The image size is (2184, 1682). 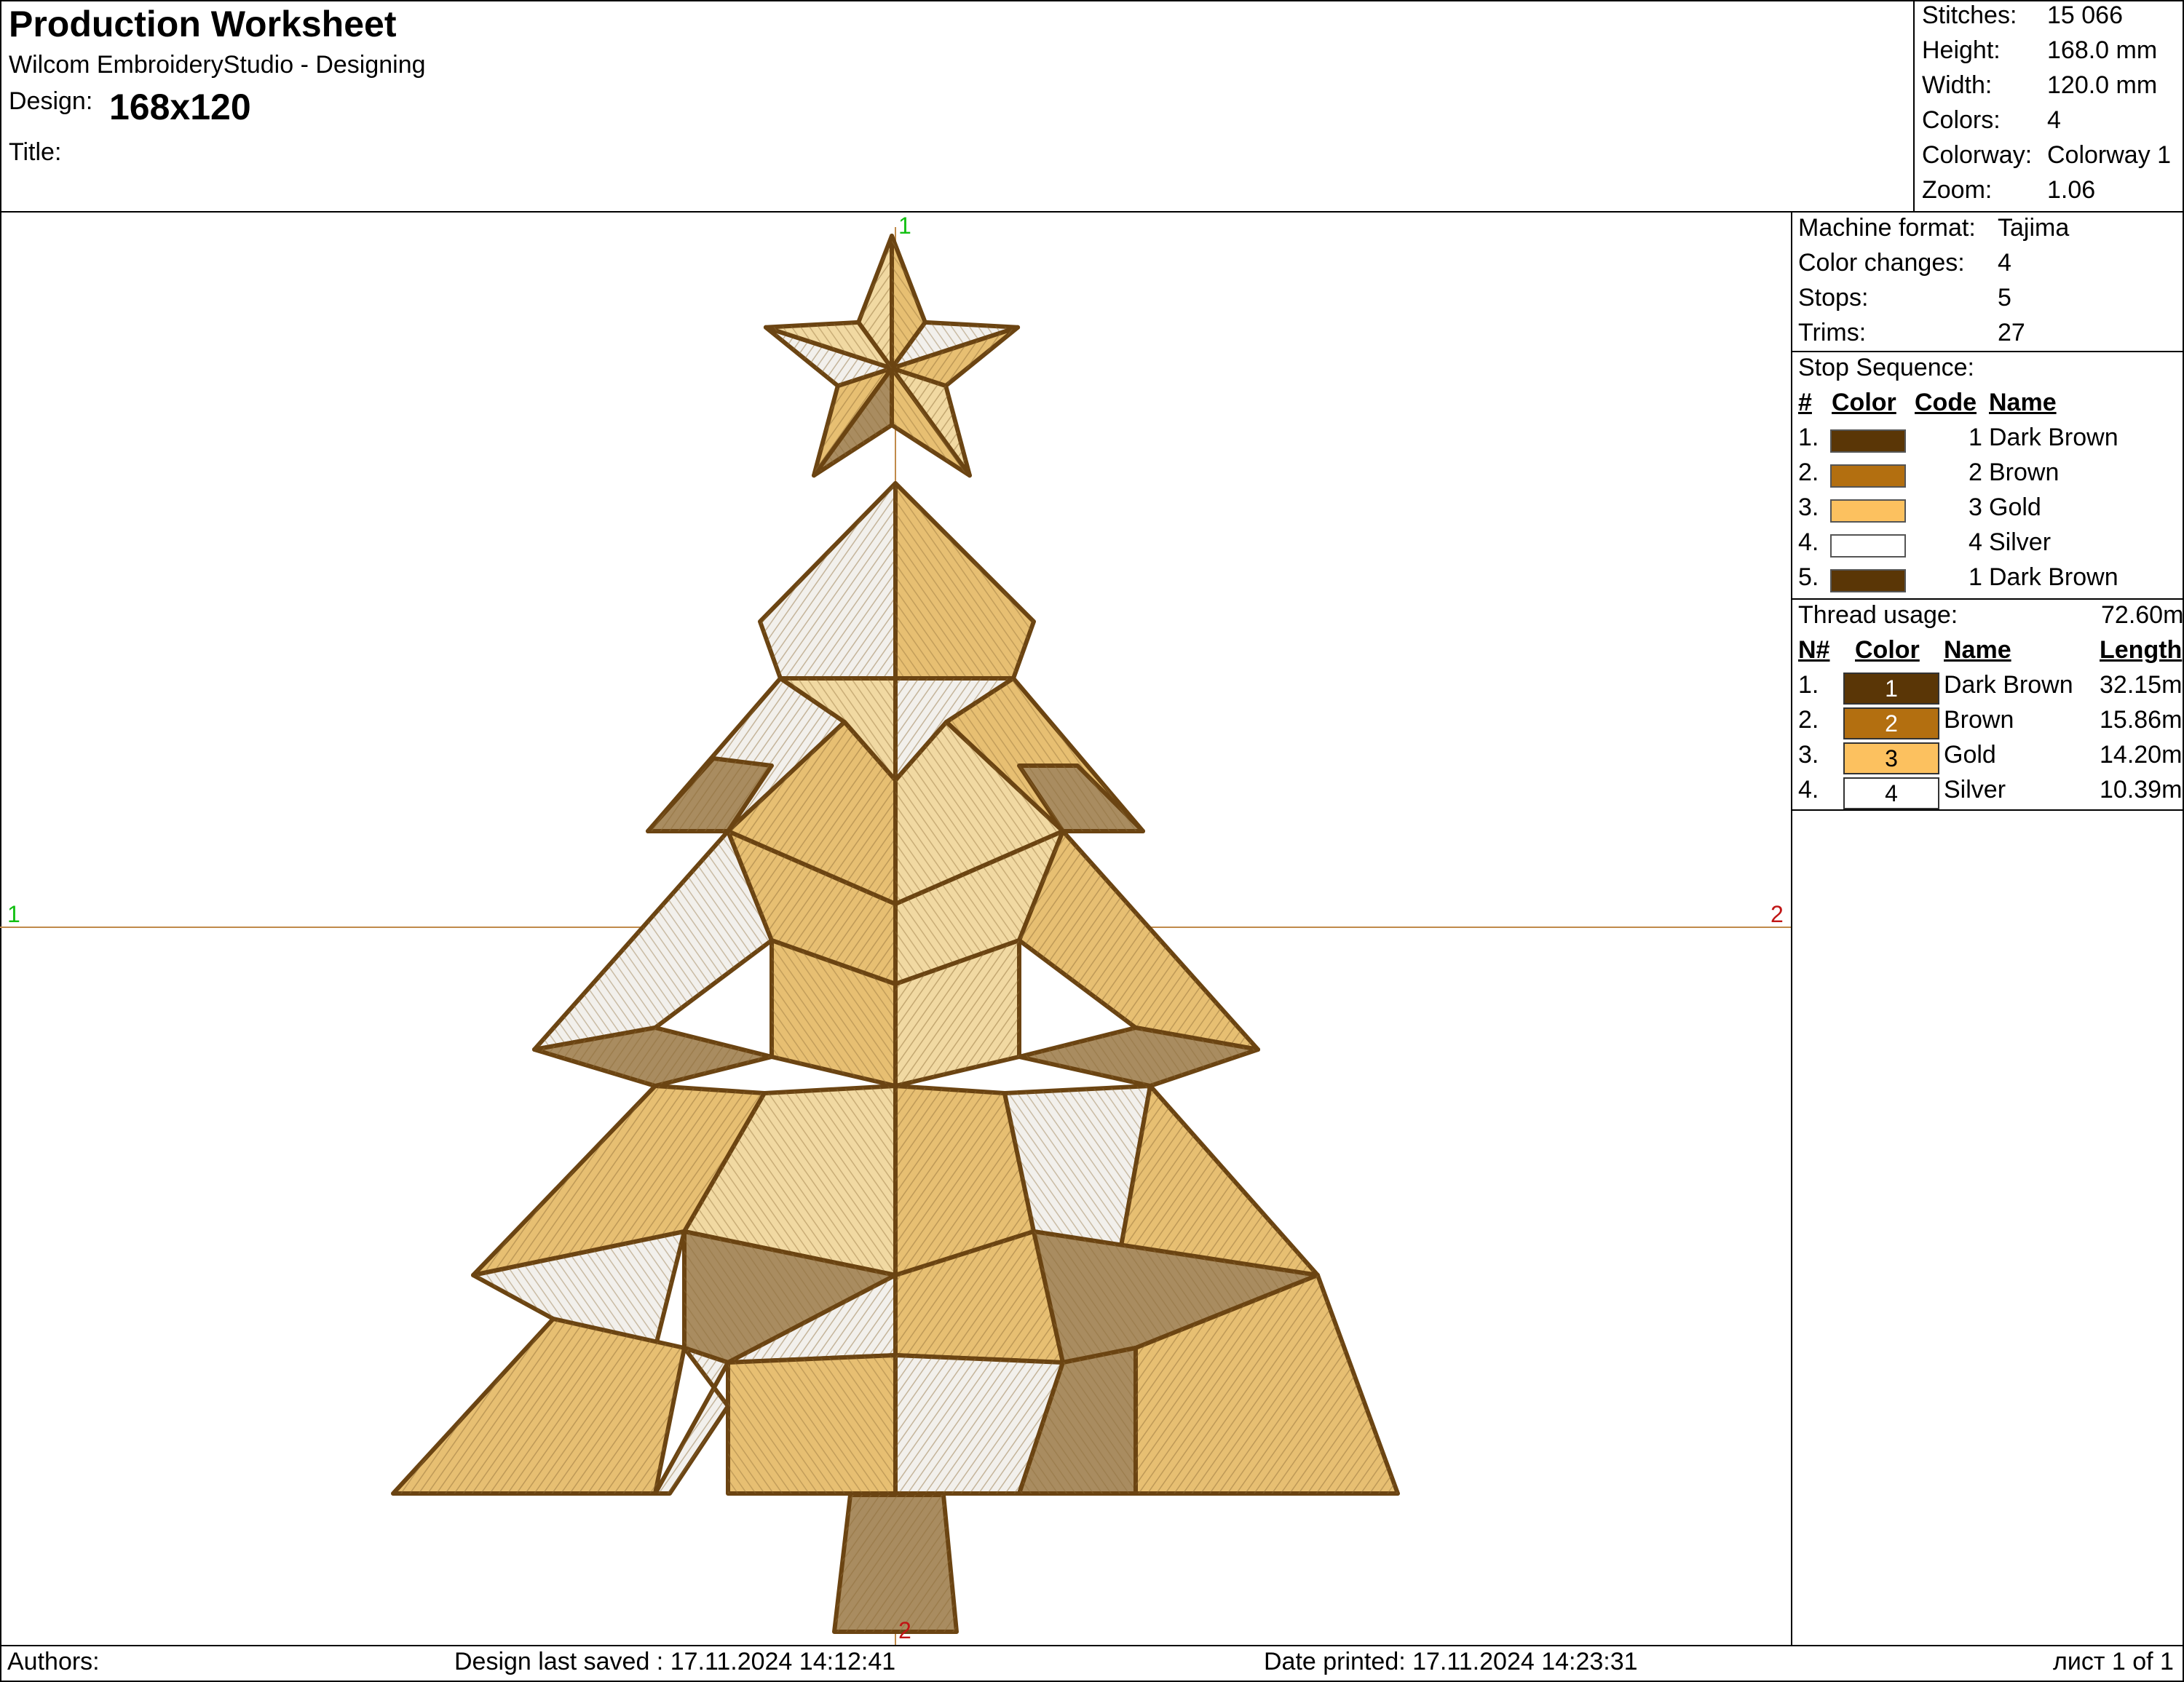 What do you see at coordinates (1904, 298) in the screenshot?
I see `stops: Stops: 5` at bounding box center [1904, 298].